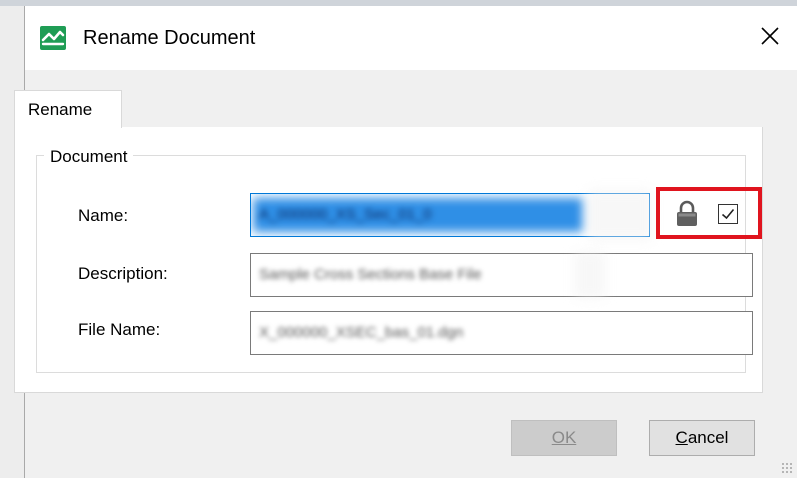 The height and width of the screenshot is (478, 797). Describe the element at coordinates (501, 275) in the screenshot. I see `description-input: Sample Cross Sections Base File` at that location.